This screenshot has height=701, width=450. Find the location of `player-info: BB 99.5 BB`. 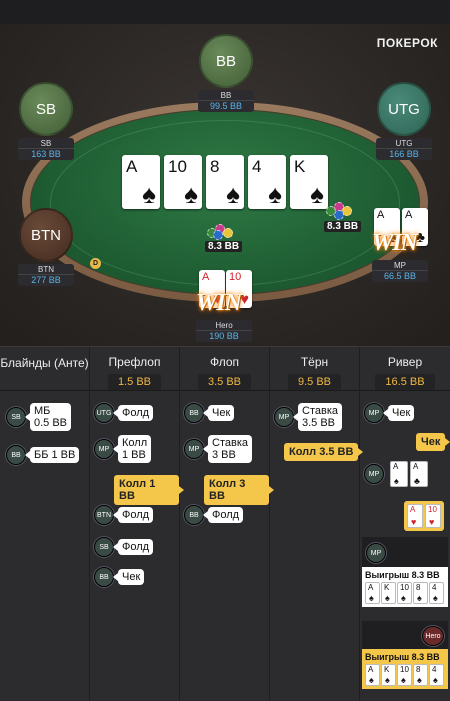

player-info: BB 99.5 BB is located at coordinates (226, 101).